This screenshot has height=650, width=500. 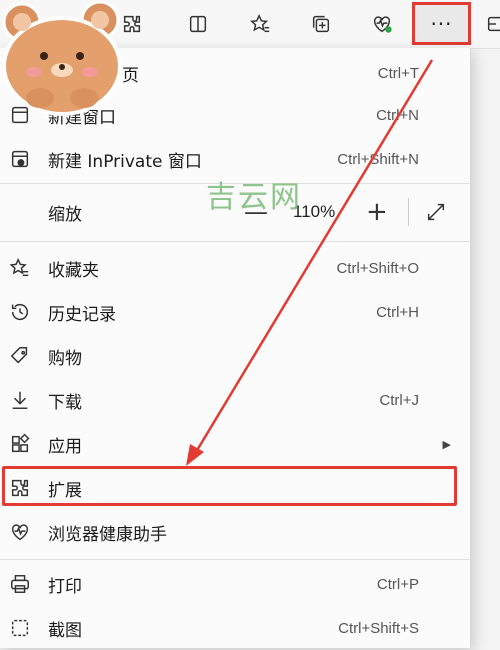 I want to click on fullscreen-icon, so click(x=436, y=212).